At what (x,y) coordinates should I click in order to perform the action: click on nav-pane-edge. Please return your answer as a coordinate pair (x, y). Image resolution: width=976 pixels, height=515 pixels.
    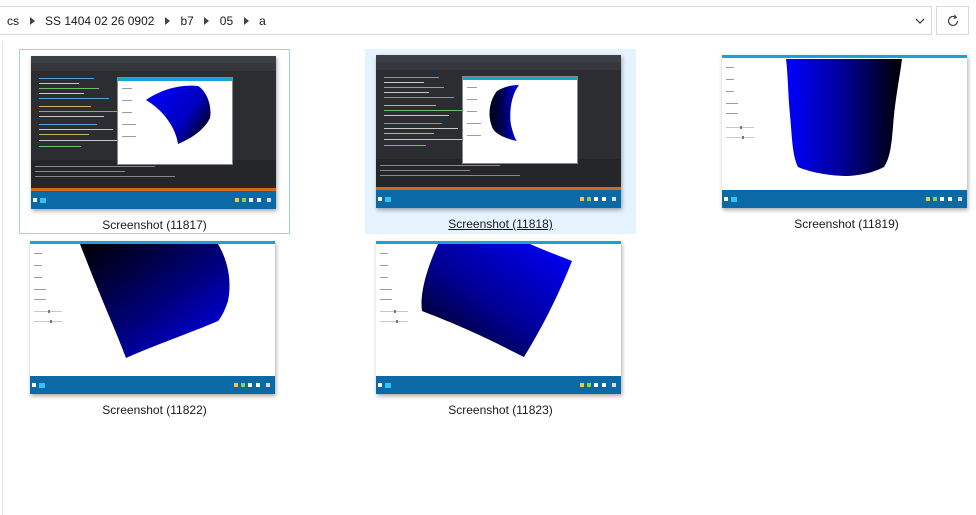
    Looking at the image, I should click on (1, 278).